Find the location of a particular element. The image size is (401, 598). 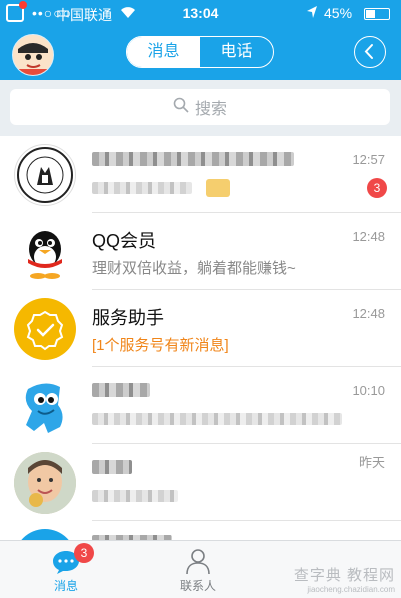

search-bar: 搜索 is located at coordinates (200, 108).